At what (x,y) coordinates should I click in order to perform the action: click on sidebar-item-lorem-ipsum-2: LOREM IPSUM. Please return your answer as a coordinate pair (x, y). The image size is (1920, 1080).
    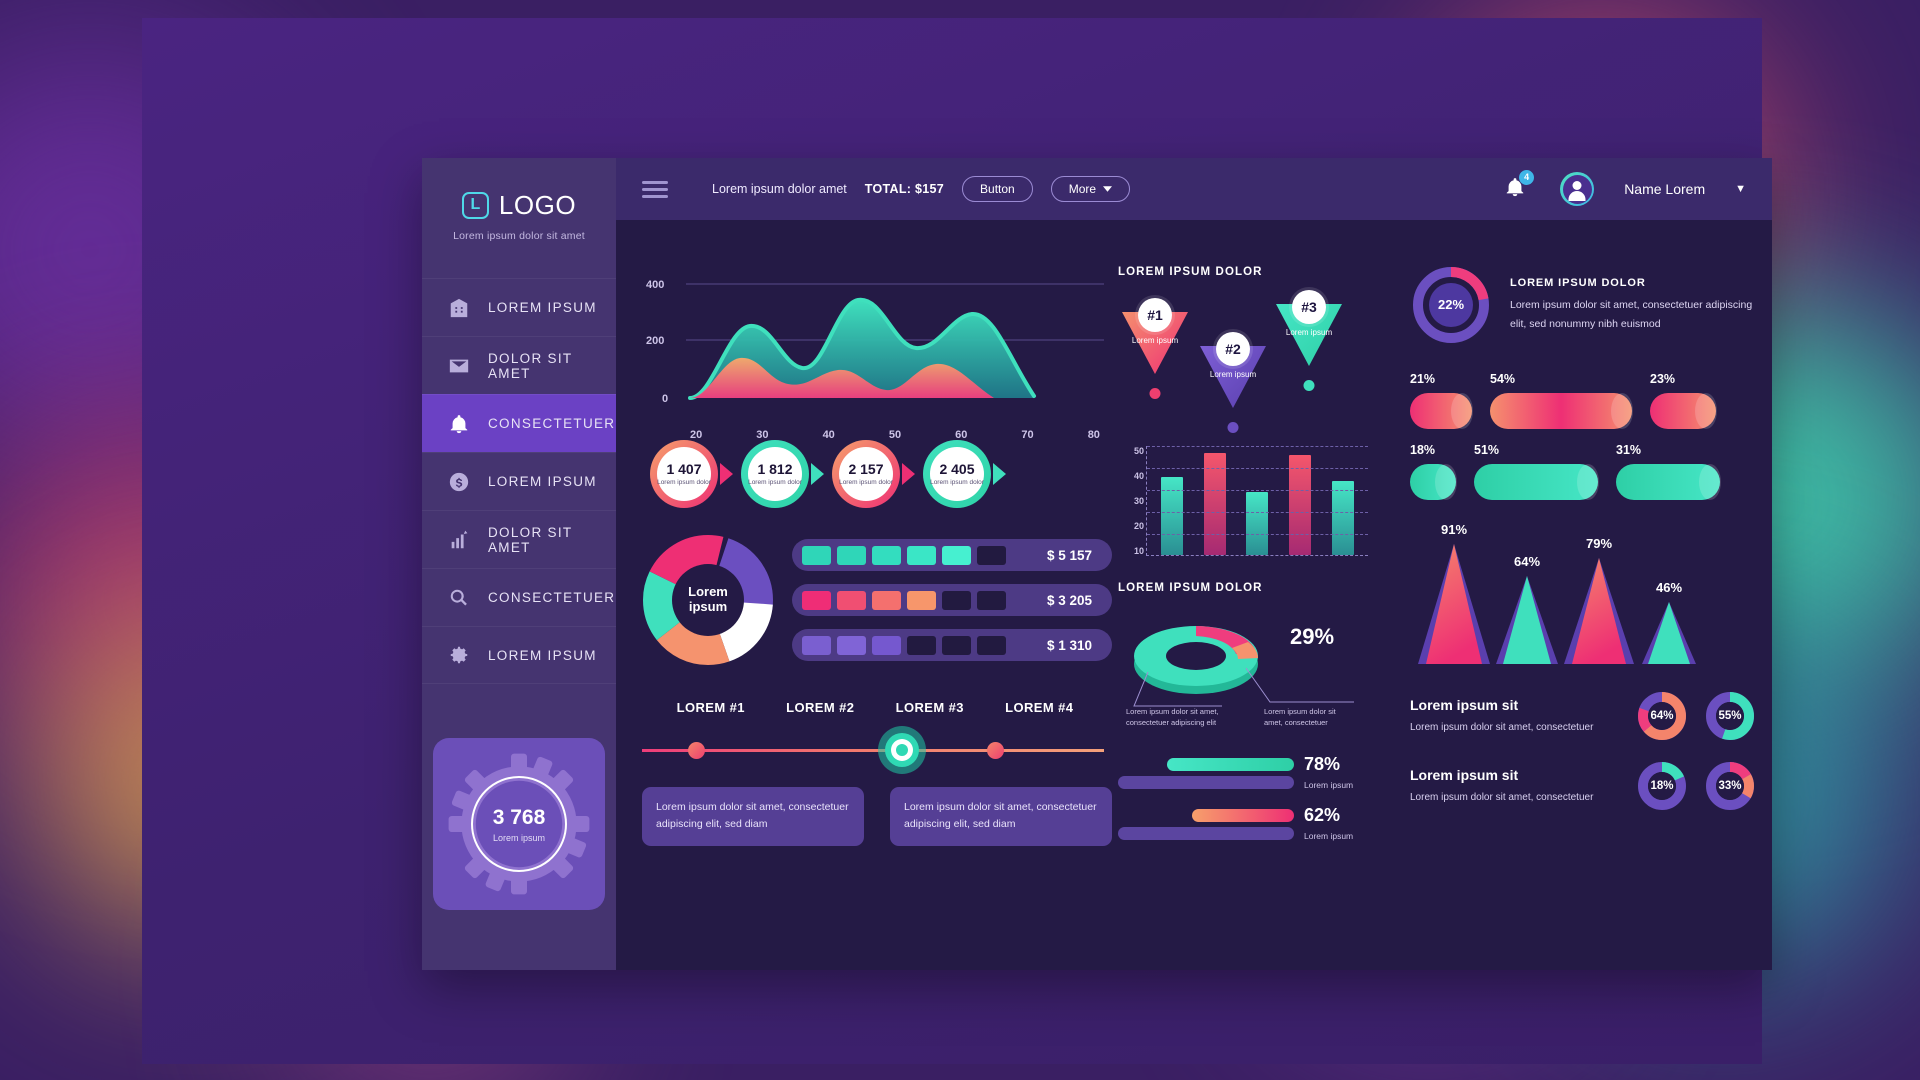
    Looking at the image, I should click on (519, 481).